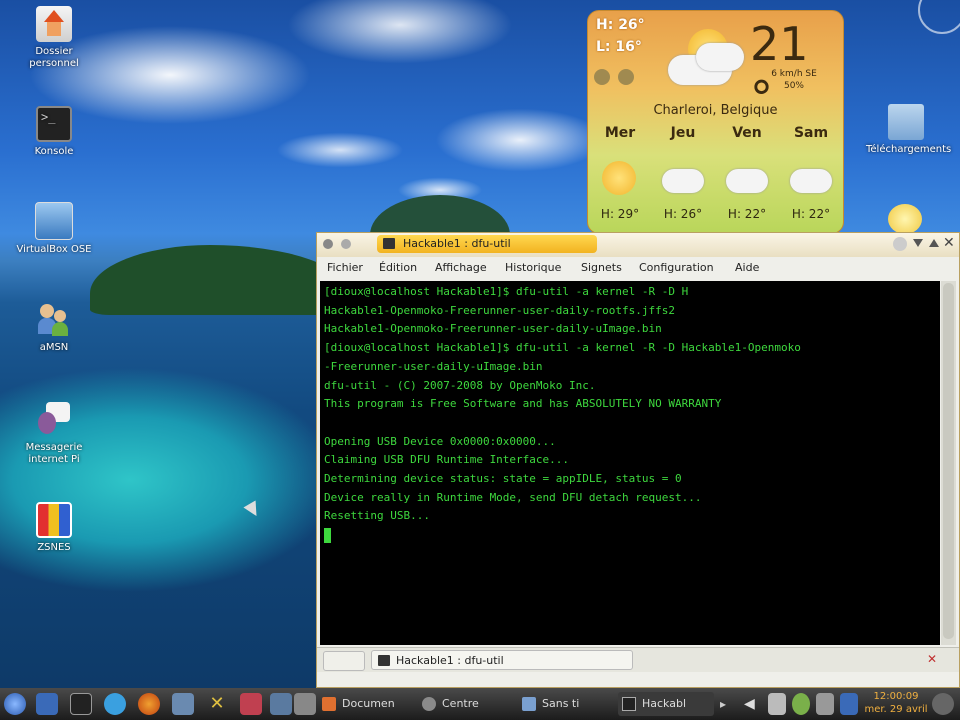  I want to click on virtualbox-icon, so click(54, 221).